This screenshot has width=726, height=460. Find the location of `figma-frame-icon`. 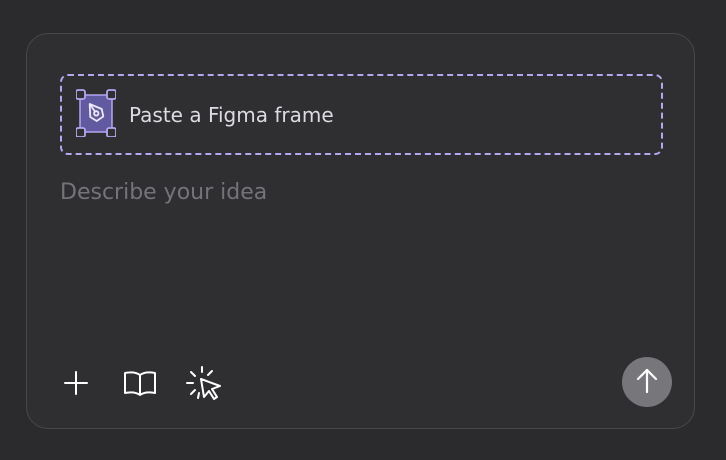

figma-frame-icon is located at coordinates (96, 113).